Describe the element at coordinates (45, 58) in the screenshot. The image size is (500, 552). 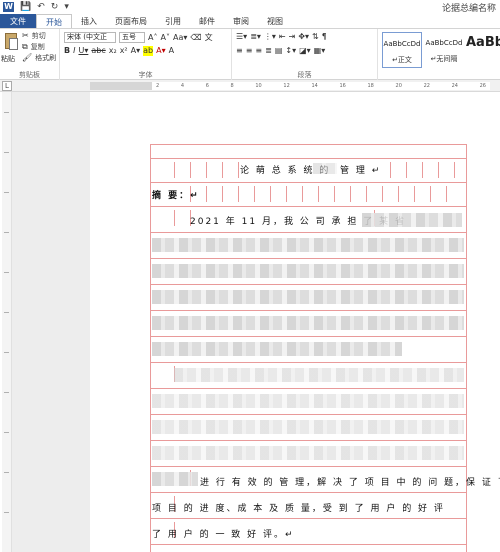
I see `format-painter-button: 格式刷` at that location.